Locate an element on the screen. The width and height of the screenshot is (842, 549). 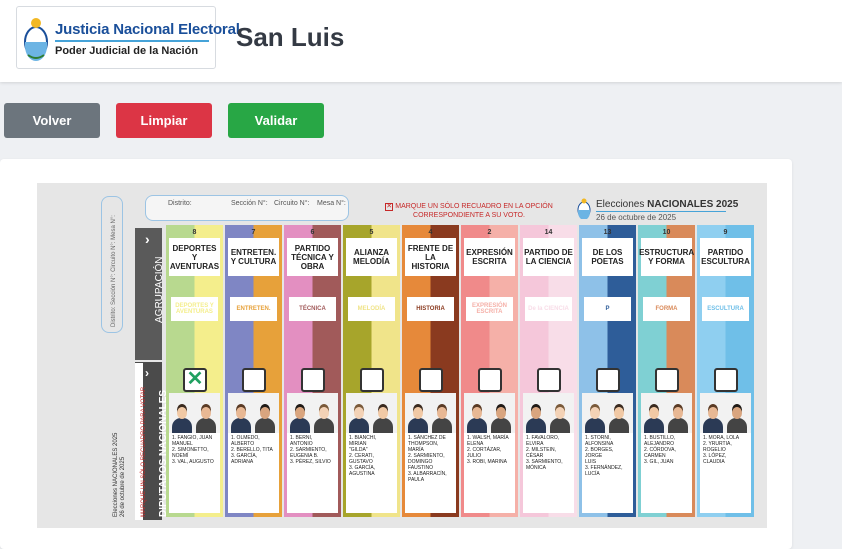
deputies-instruction: MARQUE UN SÓLO RECUADRO PARA VOTAR is located at coordinates (144, 451).